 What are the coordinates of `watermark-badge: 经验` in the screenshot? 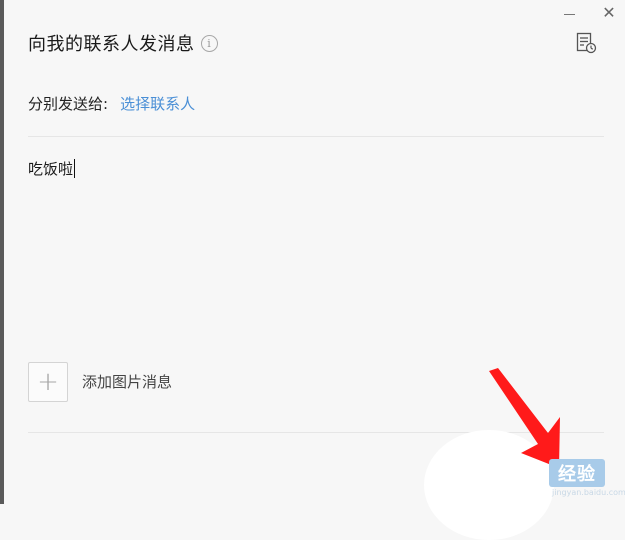 It's located at (577, 473).